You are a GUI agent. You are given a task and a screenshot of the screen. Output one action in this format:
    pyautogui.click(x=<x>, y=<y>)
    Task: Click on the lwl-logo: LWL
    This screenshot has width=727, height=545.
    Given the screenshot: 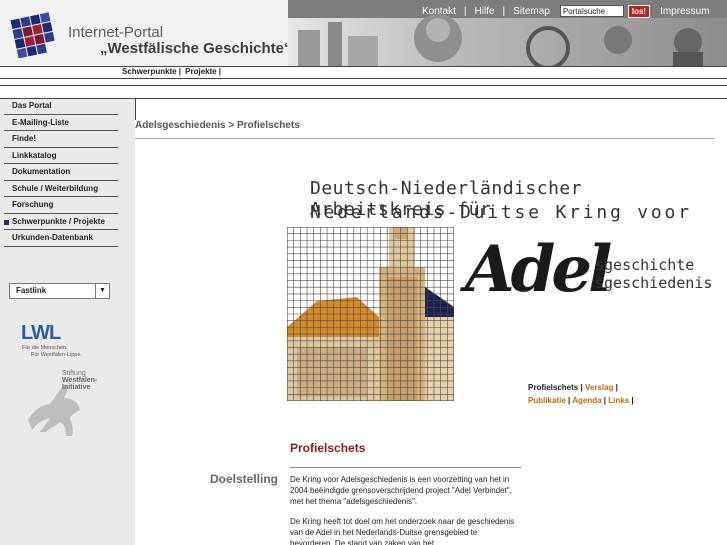 What is the action you would take?
    pyautogui.click(x=41, y=333)
    